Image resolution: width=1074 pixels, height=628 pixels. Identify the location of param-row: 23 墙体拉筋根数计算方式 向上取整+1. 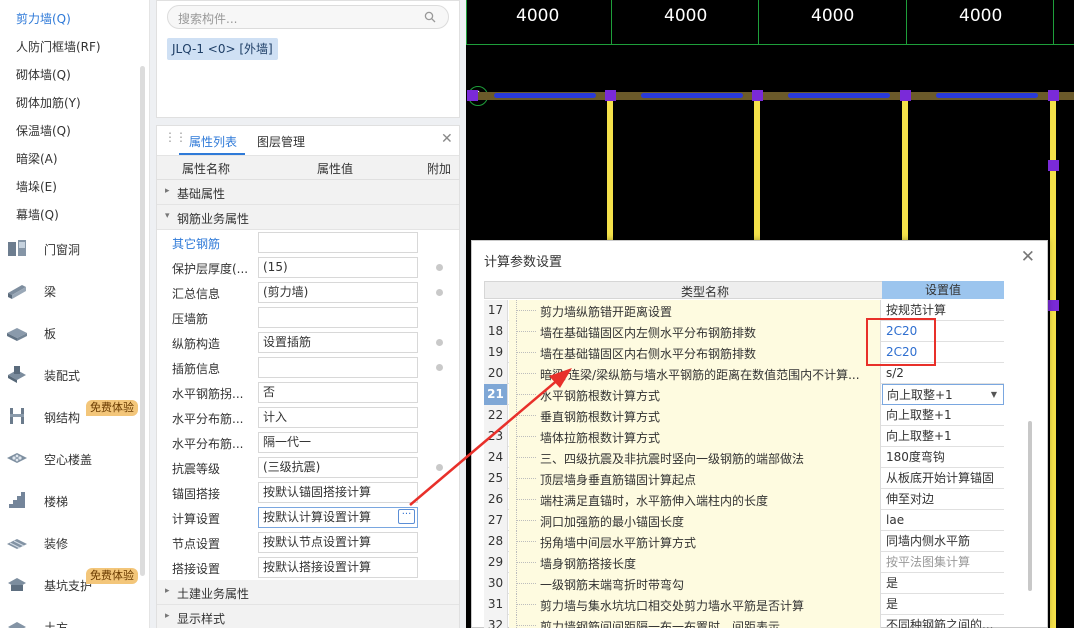
(744, 436).